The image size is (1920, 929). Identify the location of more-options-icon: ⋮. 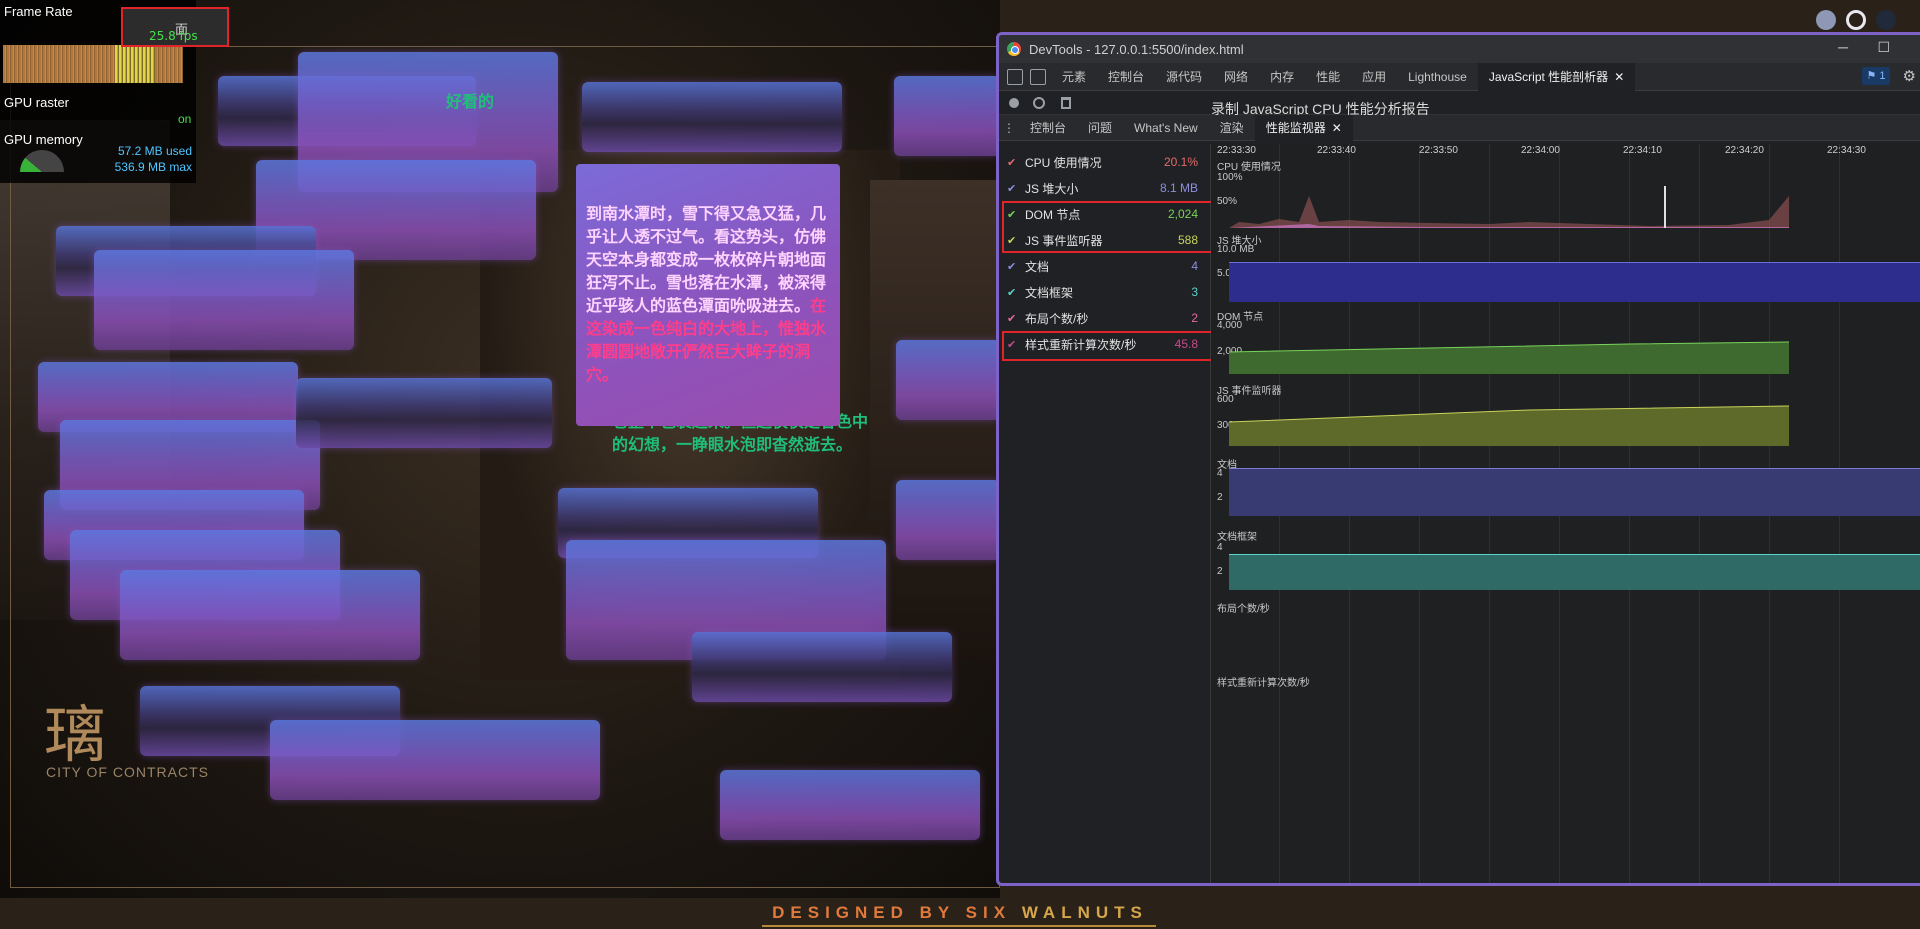
(1009, 128).